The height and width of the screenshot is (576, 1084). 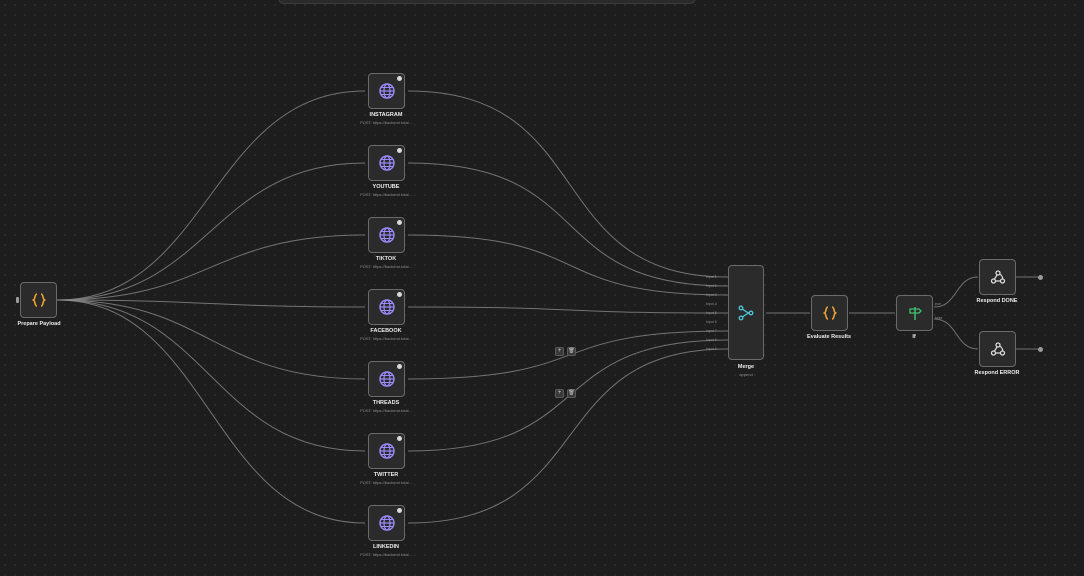 I want to click on edge-prepare-twitter, so click(x=211, y=375).